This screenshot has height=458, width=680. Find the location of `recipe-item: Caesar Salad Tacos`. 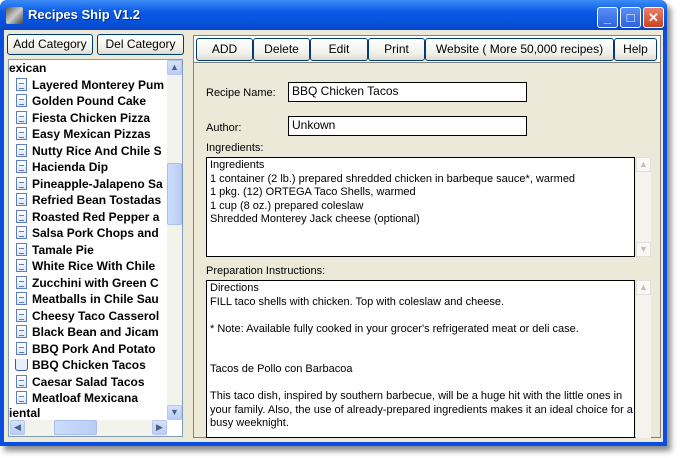

recipe-item: Caesar Salad Tacos is located at coordinates (88, 382).